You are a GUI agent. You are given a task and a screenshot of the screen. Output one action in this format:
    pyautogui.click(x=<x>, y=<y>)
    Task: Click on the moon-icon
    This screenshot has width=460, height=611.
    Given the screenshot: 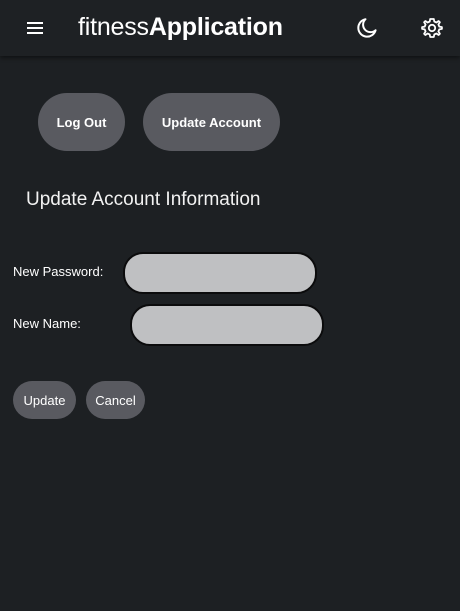 What is the action you would take?
    pyautogui.click(x=367, y=28)
    